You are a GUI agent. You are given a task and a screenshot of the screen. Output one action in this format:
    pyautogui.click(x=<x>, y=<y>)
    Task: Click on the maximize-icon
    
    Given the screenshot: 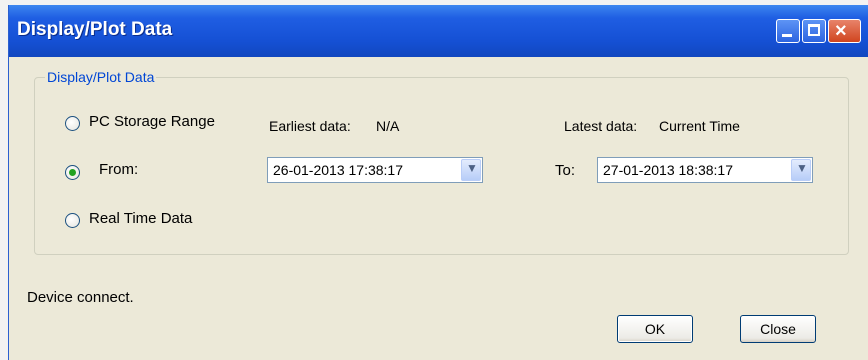 What is the action you would take?
    pyautogui.click(x=814, y=30)
    